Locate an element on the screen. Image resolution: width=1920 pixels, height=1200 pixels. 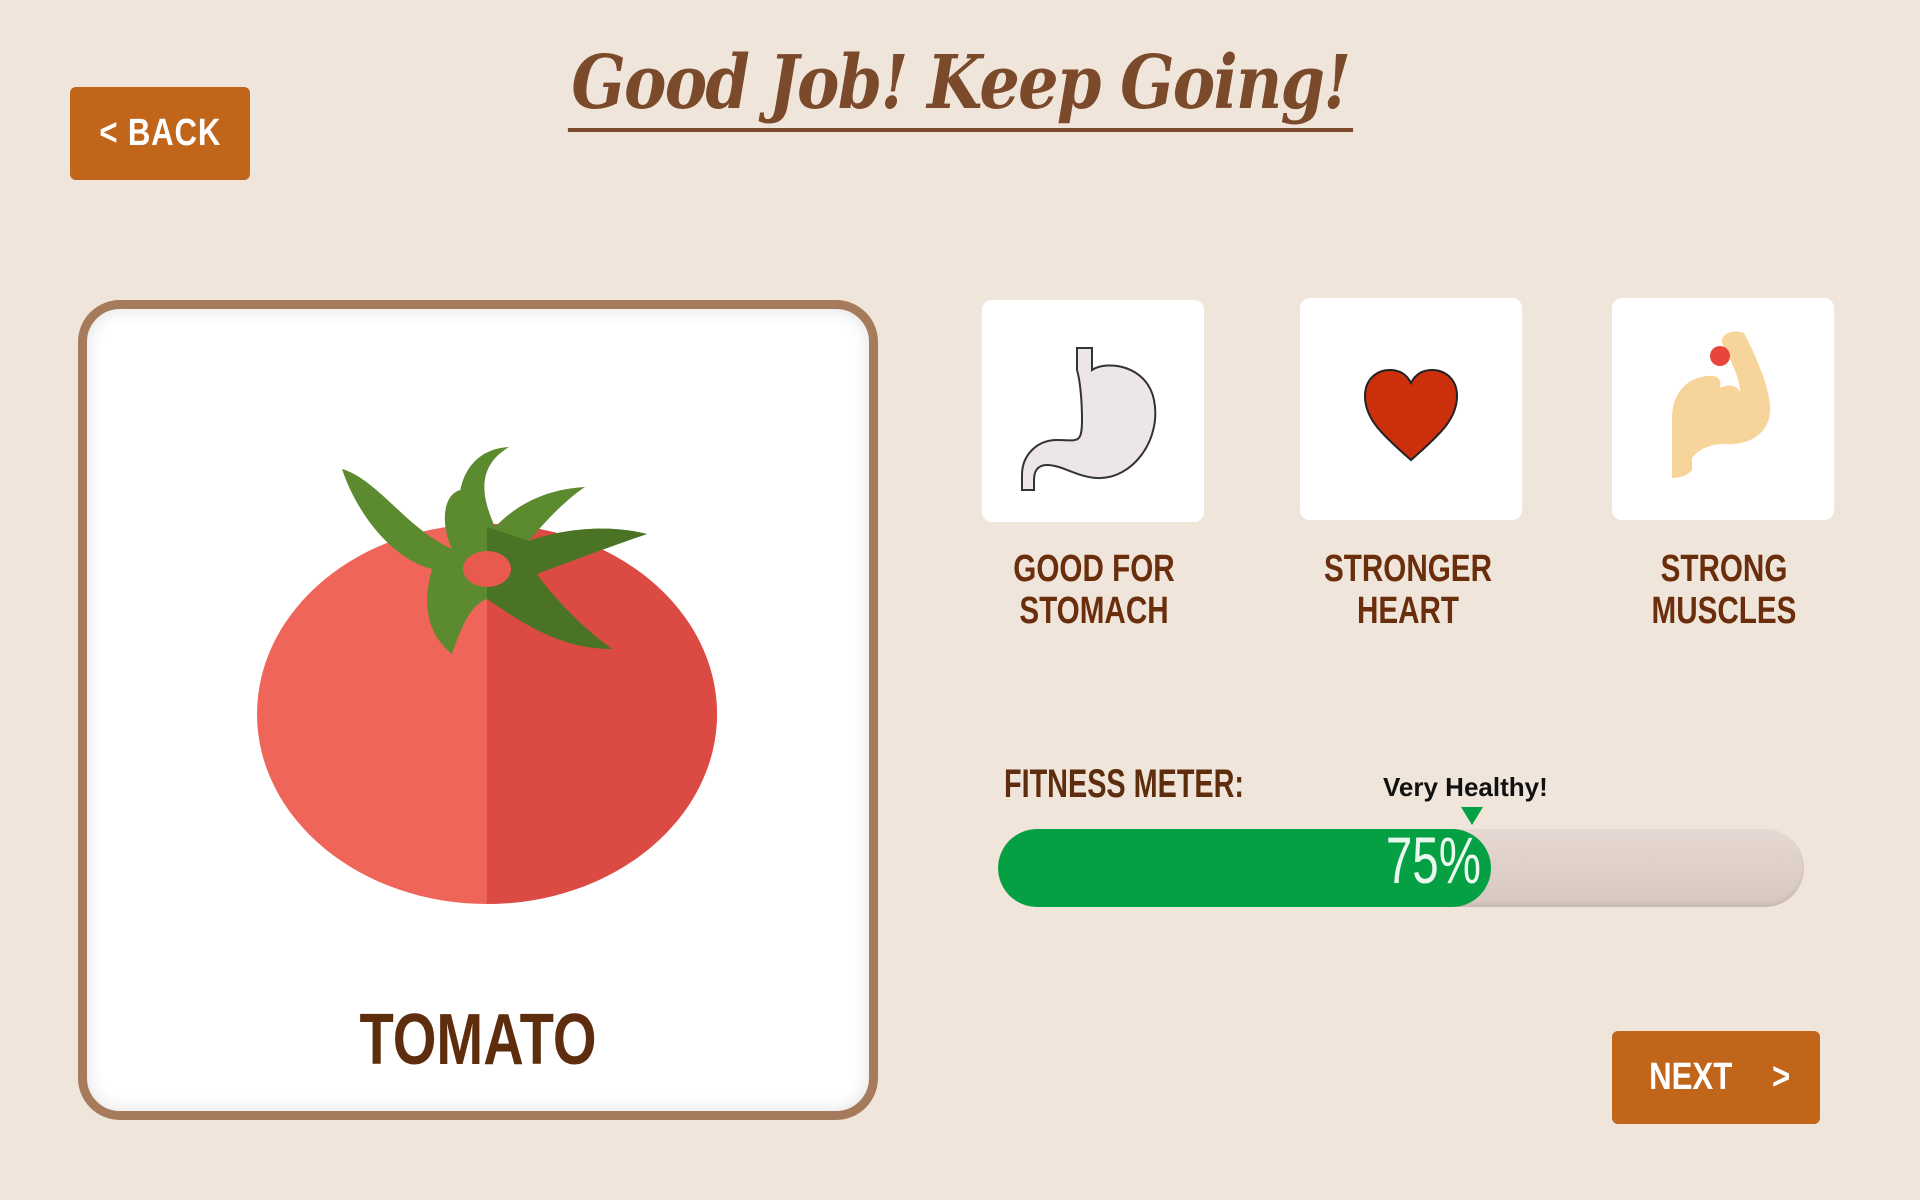
benefit-label-heart: STRONGER HEART is located at coordinates (1408, 590).